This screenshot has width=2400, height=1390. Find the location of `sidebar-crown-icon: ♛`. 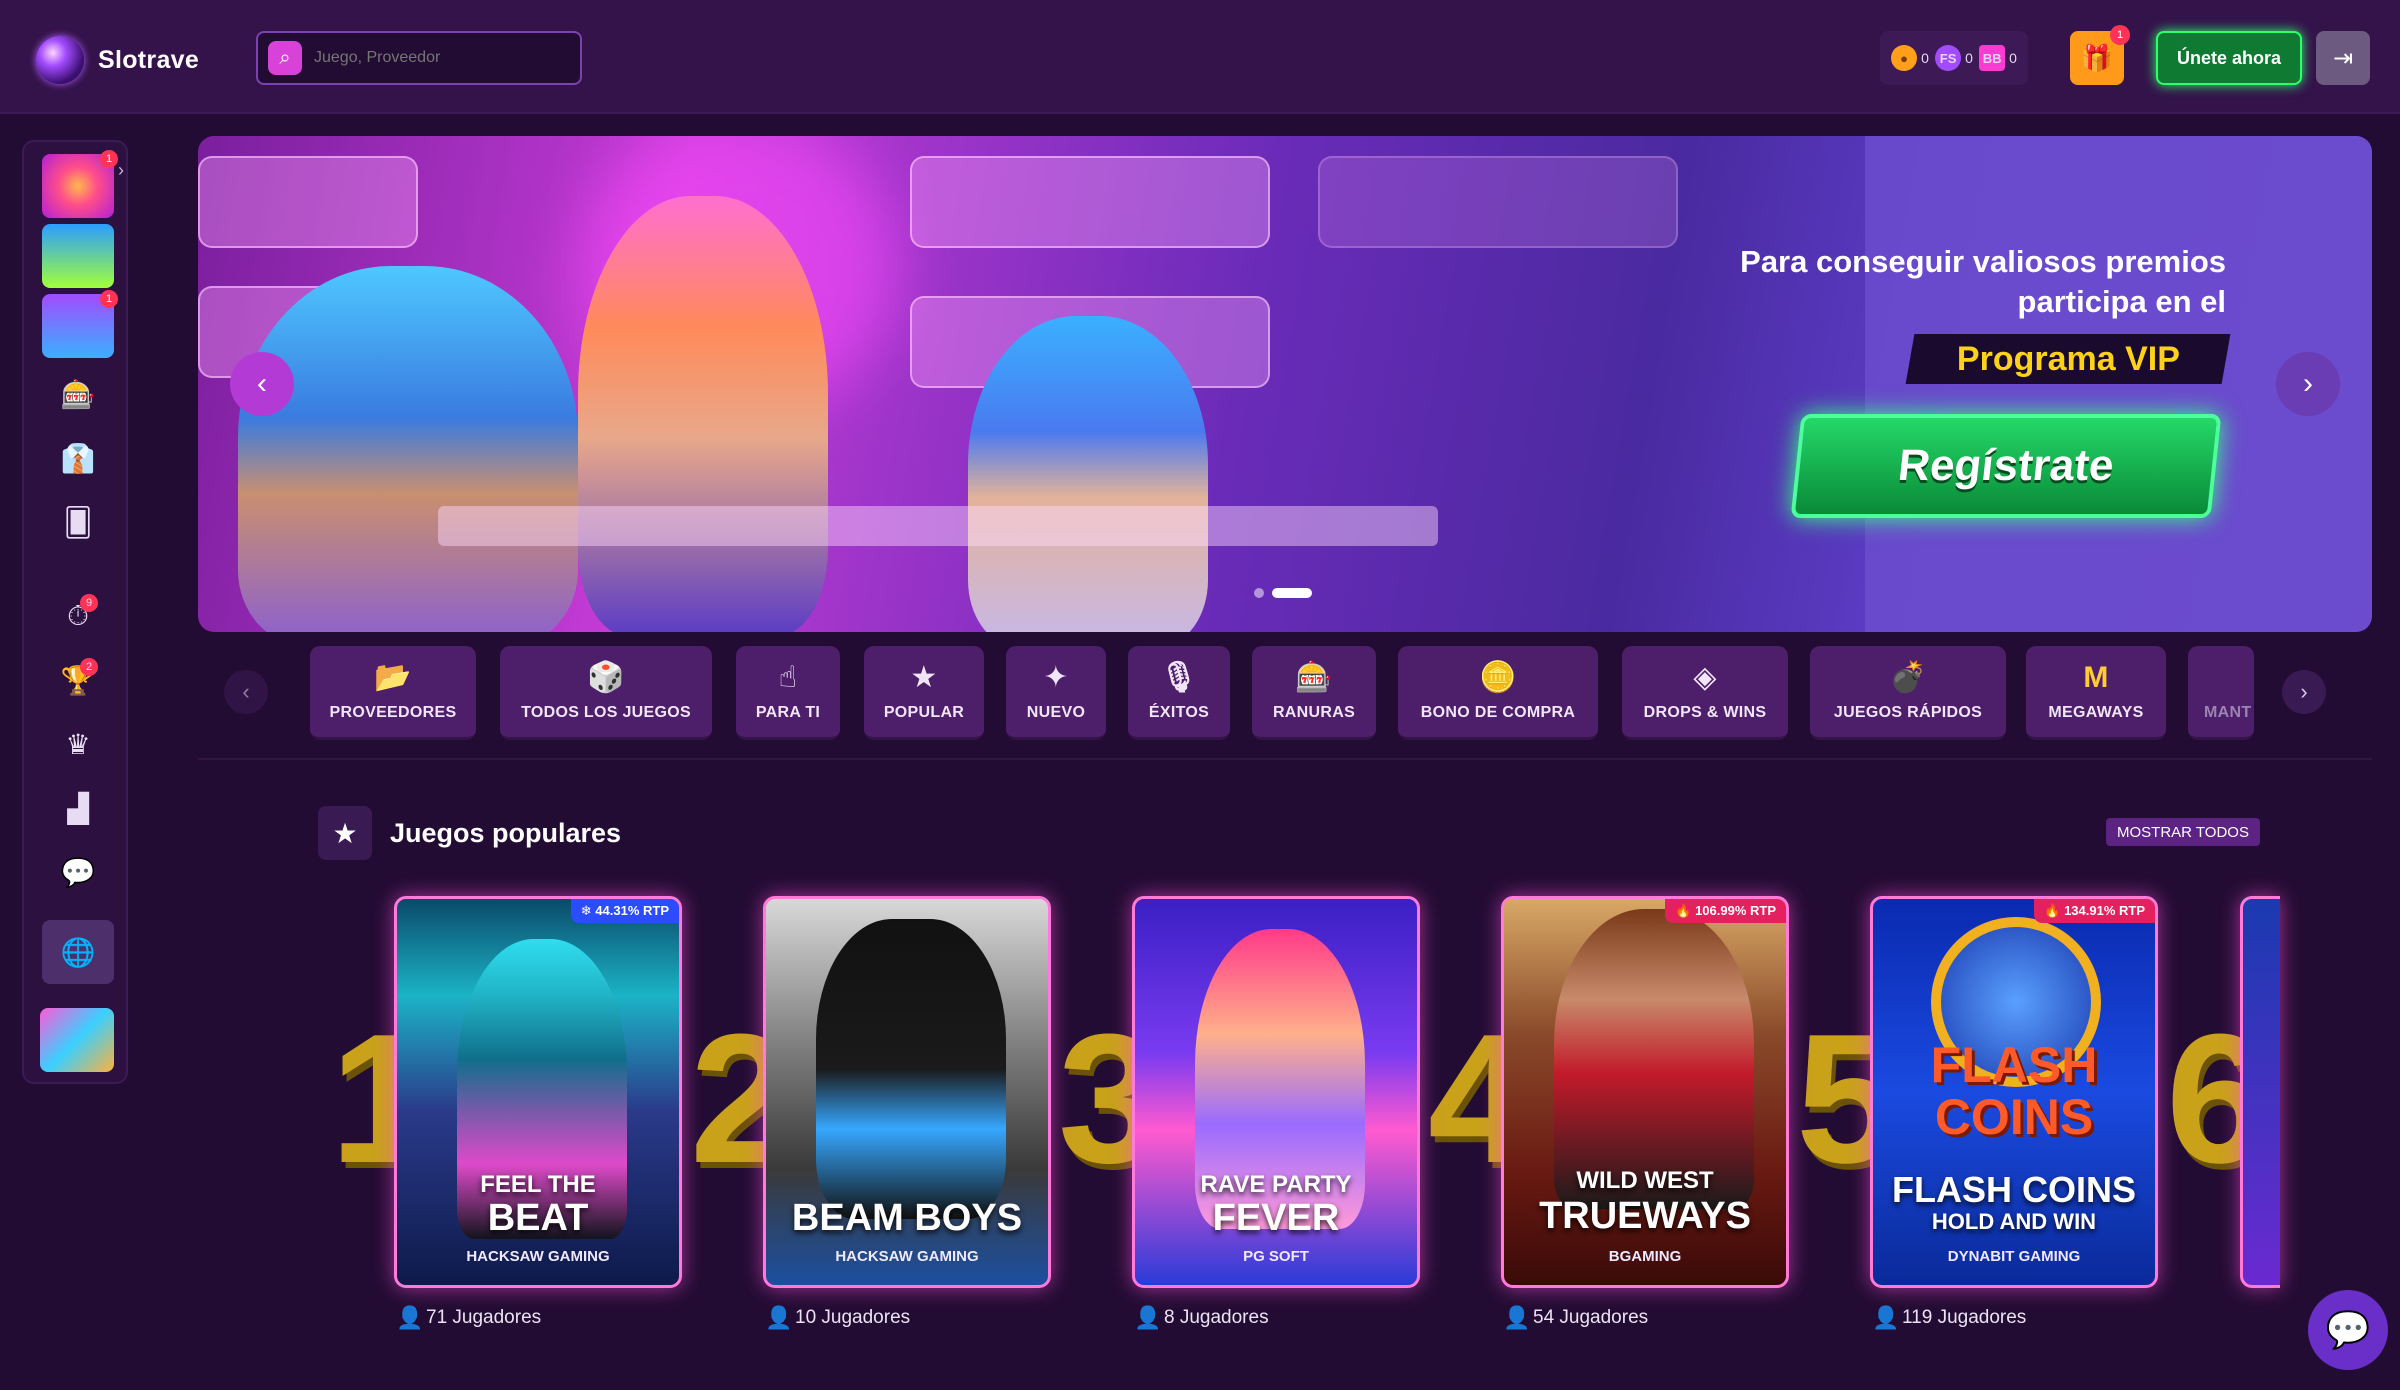

sidebar-crown-icon: ♛ is located at coordinates (78, 744).